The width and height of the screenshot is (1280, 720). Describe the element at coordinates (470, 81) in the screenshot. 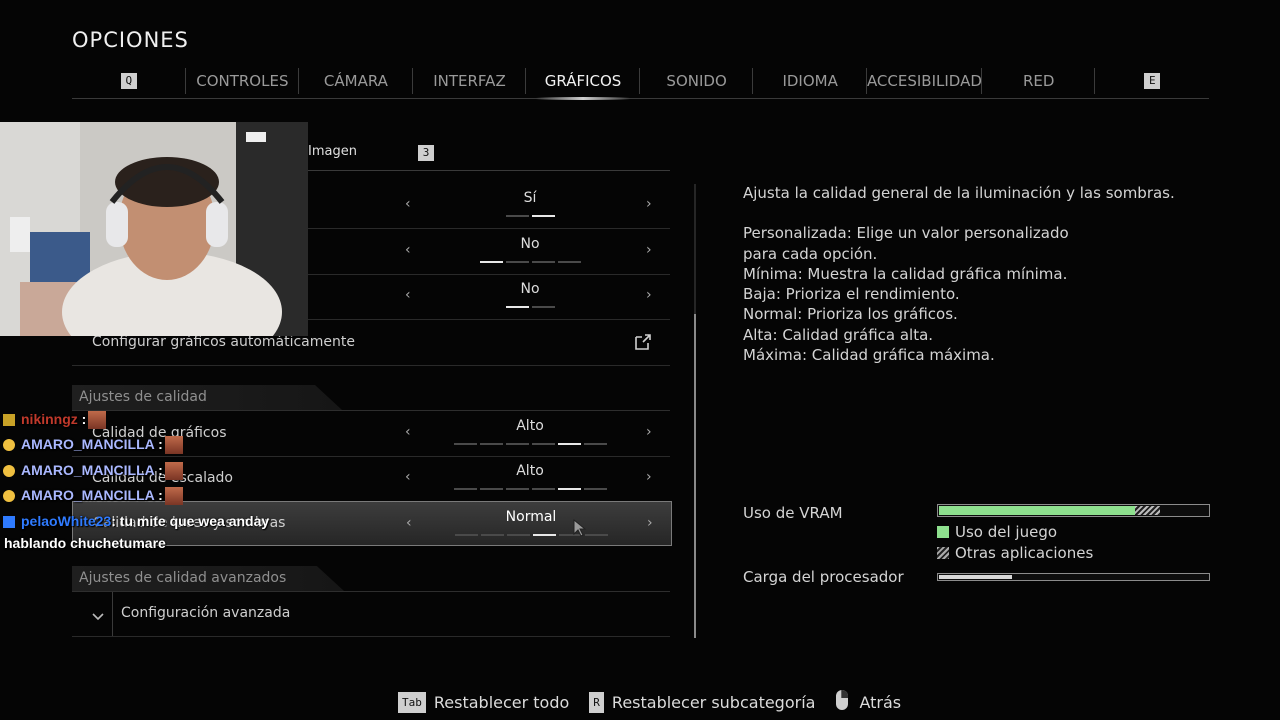

I see `tab-interfaz: INTERFAZ` at that location.